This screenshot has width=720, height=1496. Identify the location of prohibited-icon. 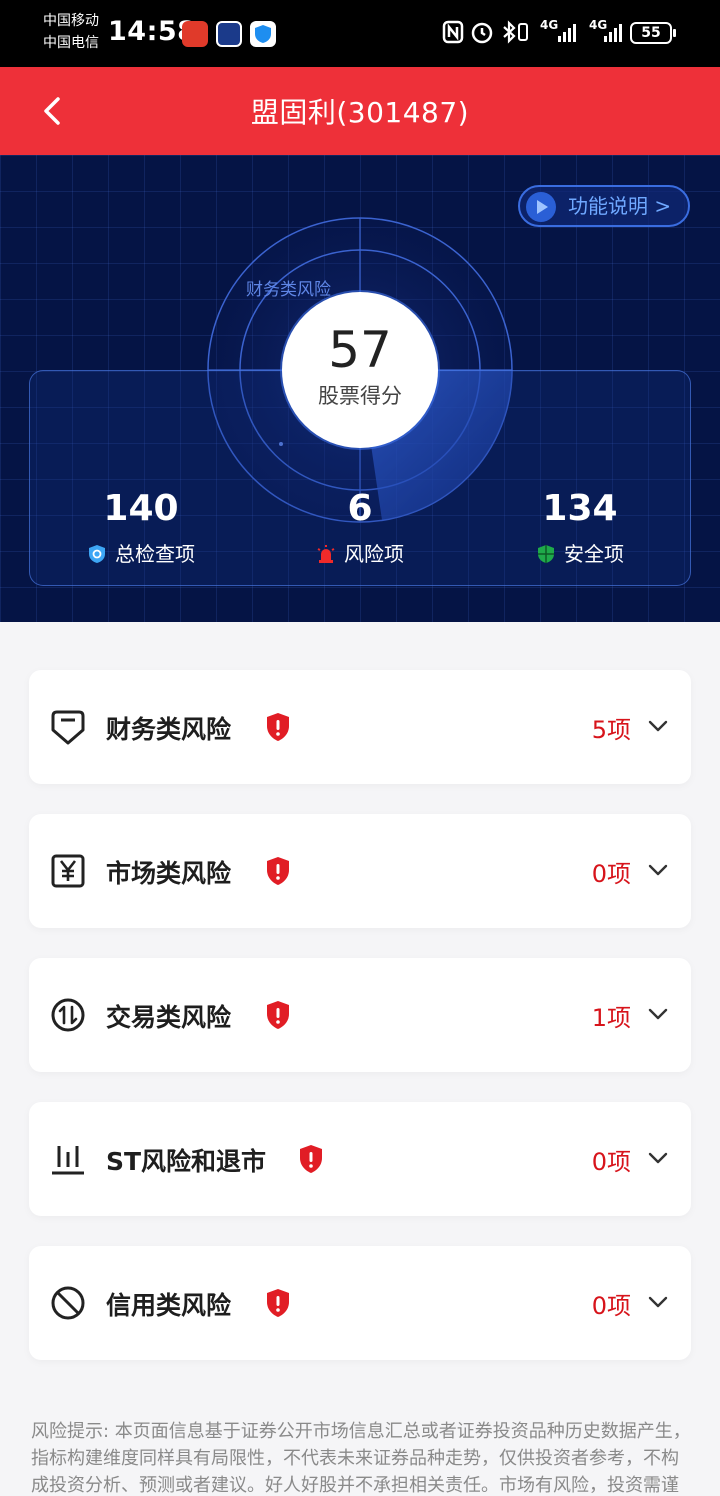
(68, 1303).